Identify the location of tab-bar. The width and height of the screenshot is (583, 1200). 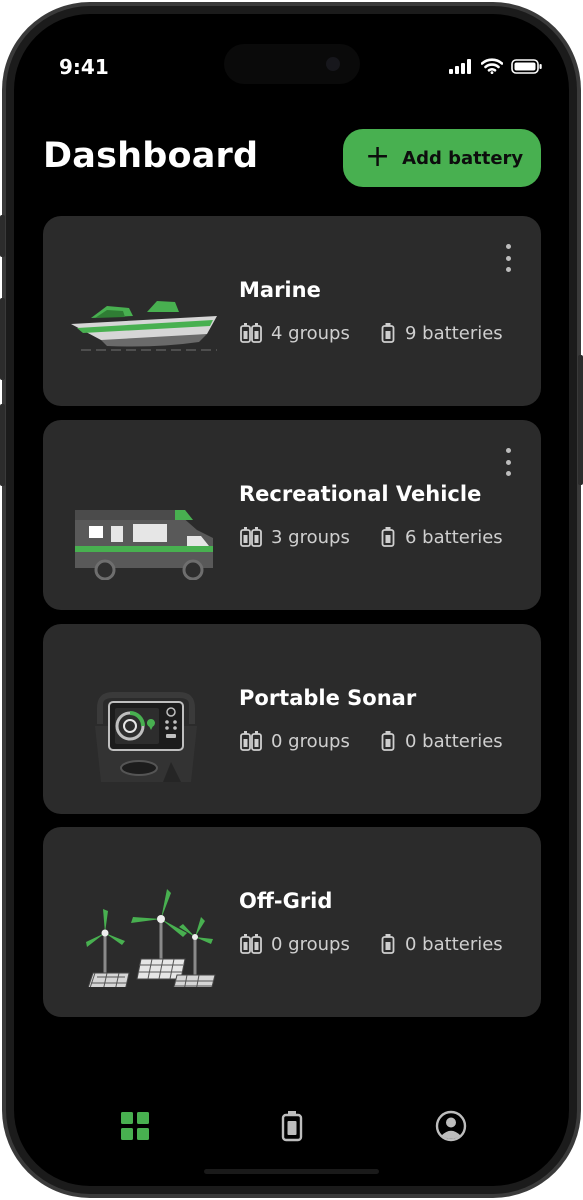
(291, 1126).